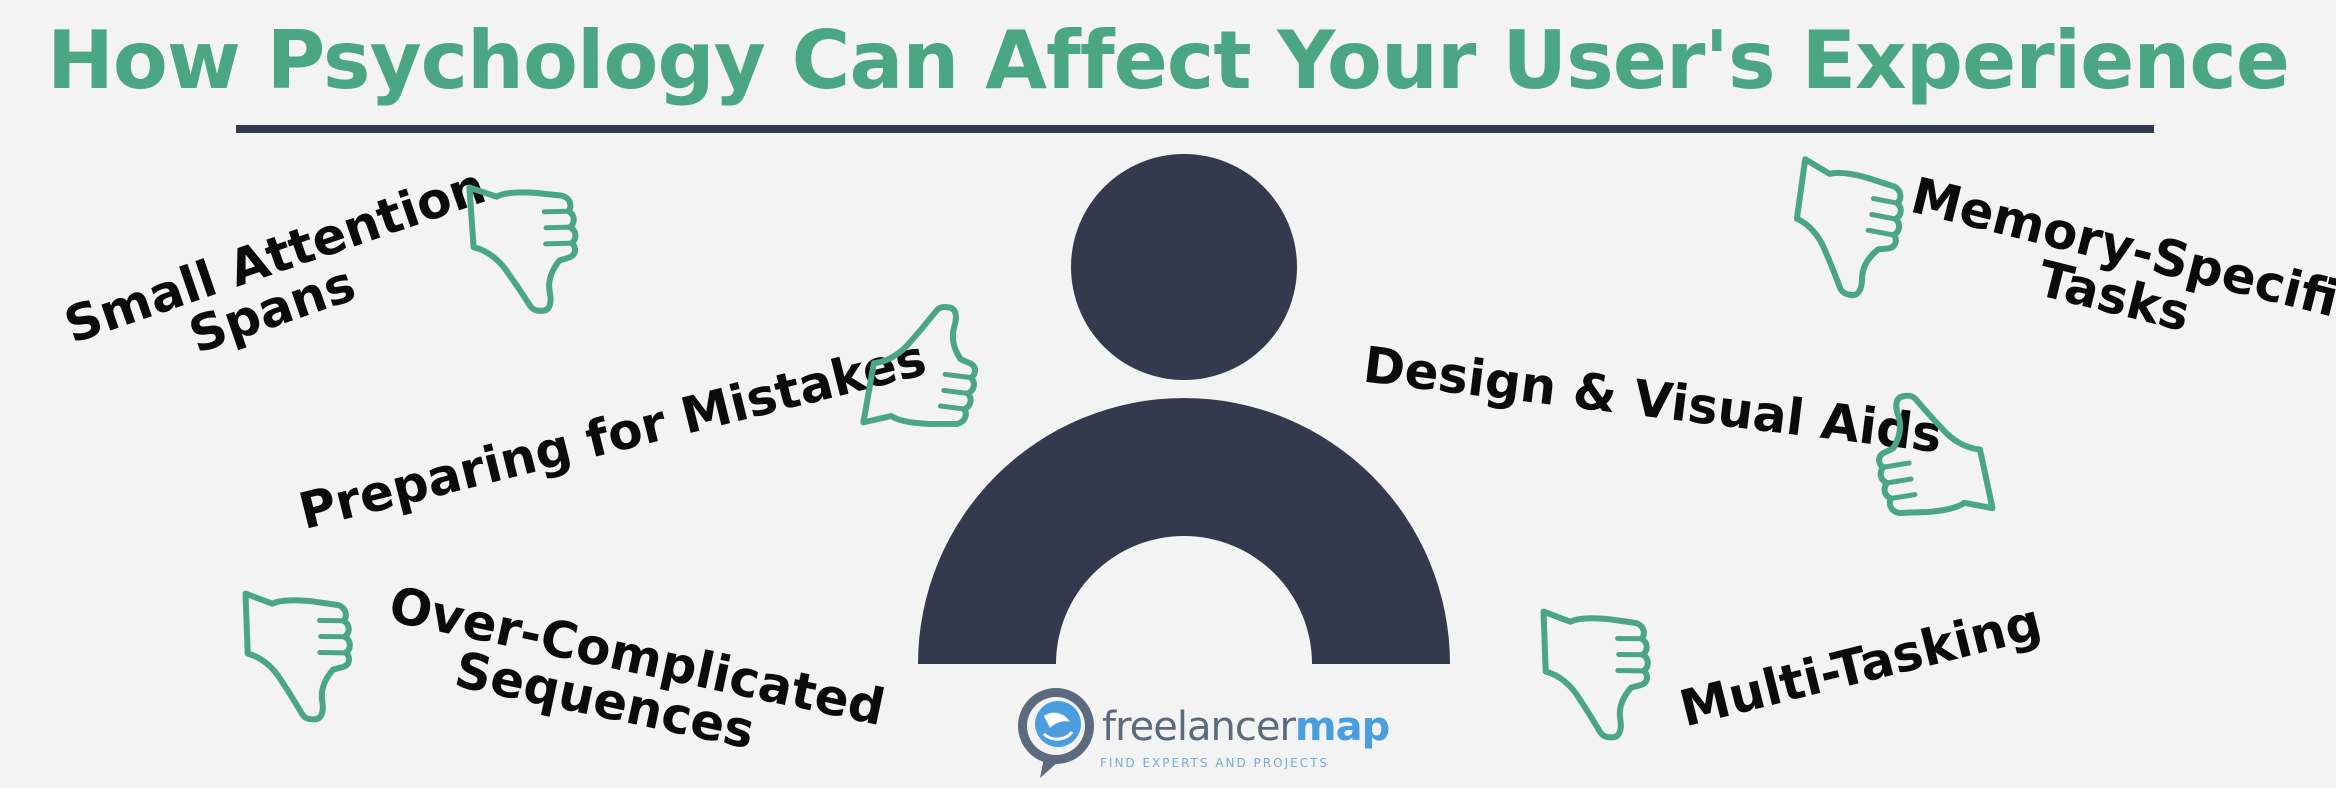 This screenshot has height=788, width=2336. Describe the element at coordinates (1342, 727) in the screenshot. I see `logo-word-map: map` at that location.